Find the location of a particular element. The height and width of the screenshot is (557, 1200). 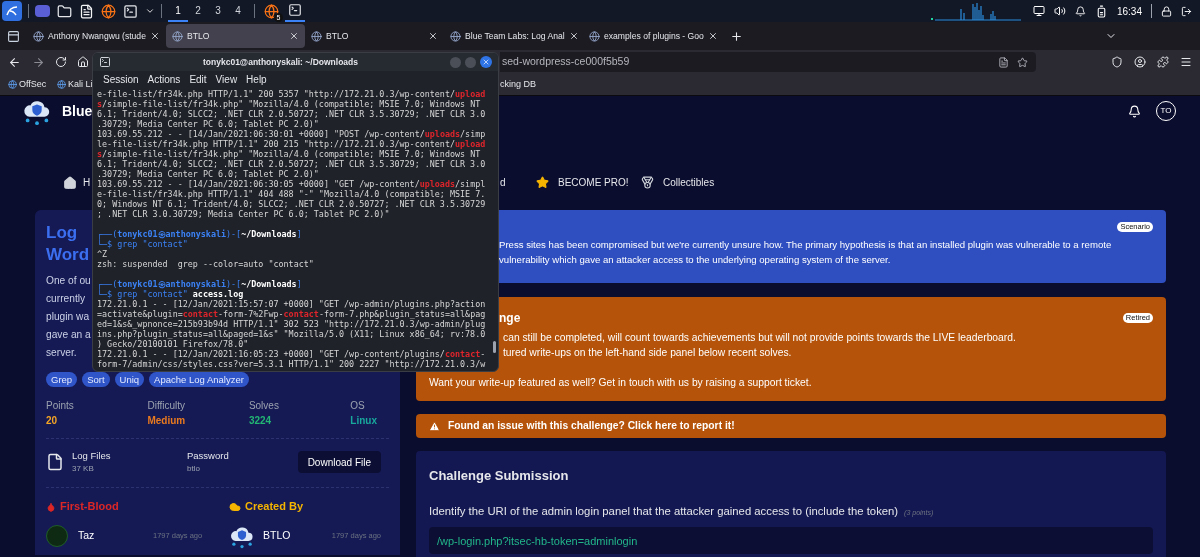

tag: Apache Log Analyzer is located at coordinates (199, 379).